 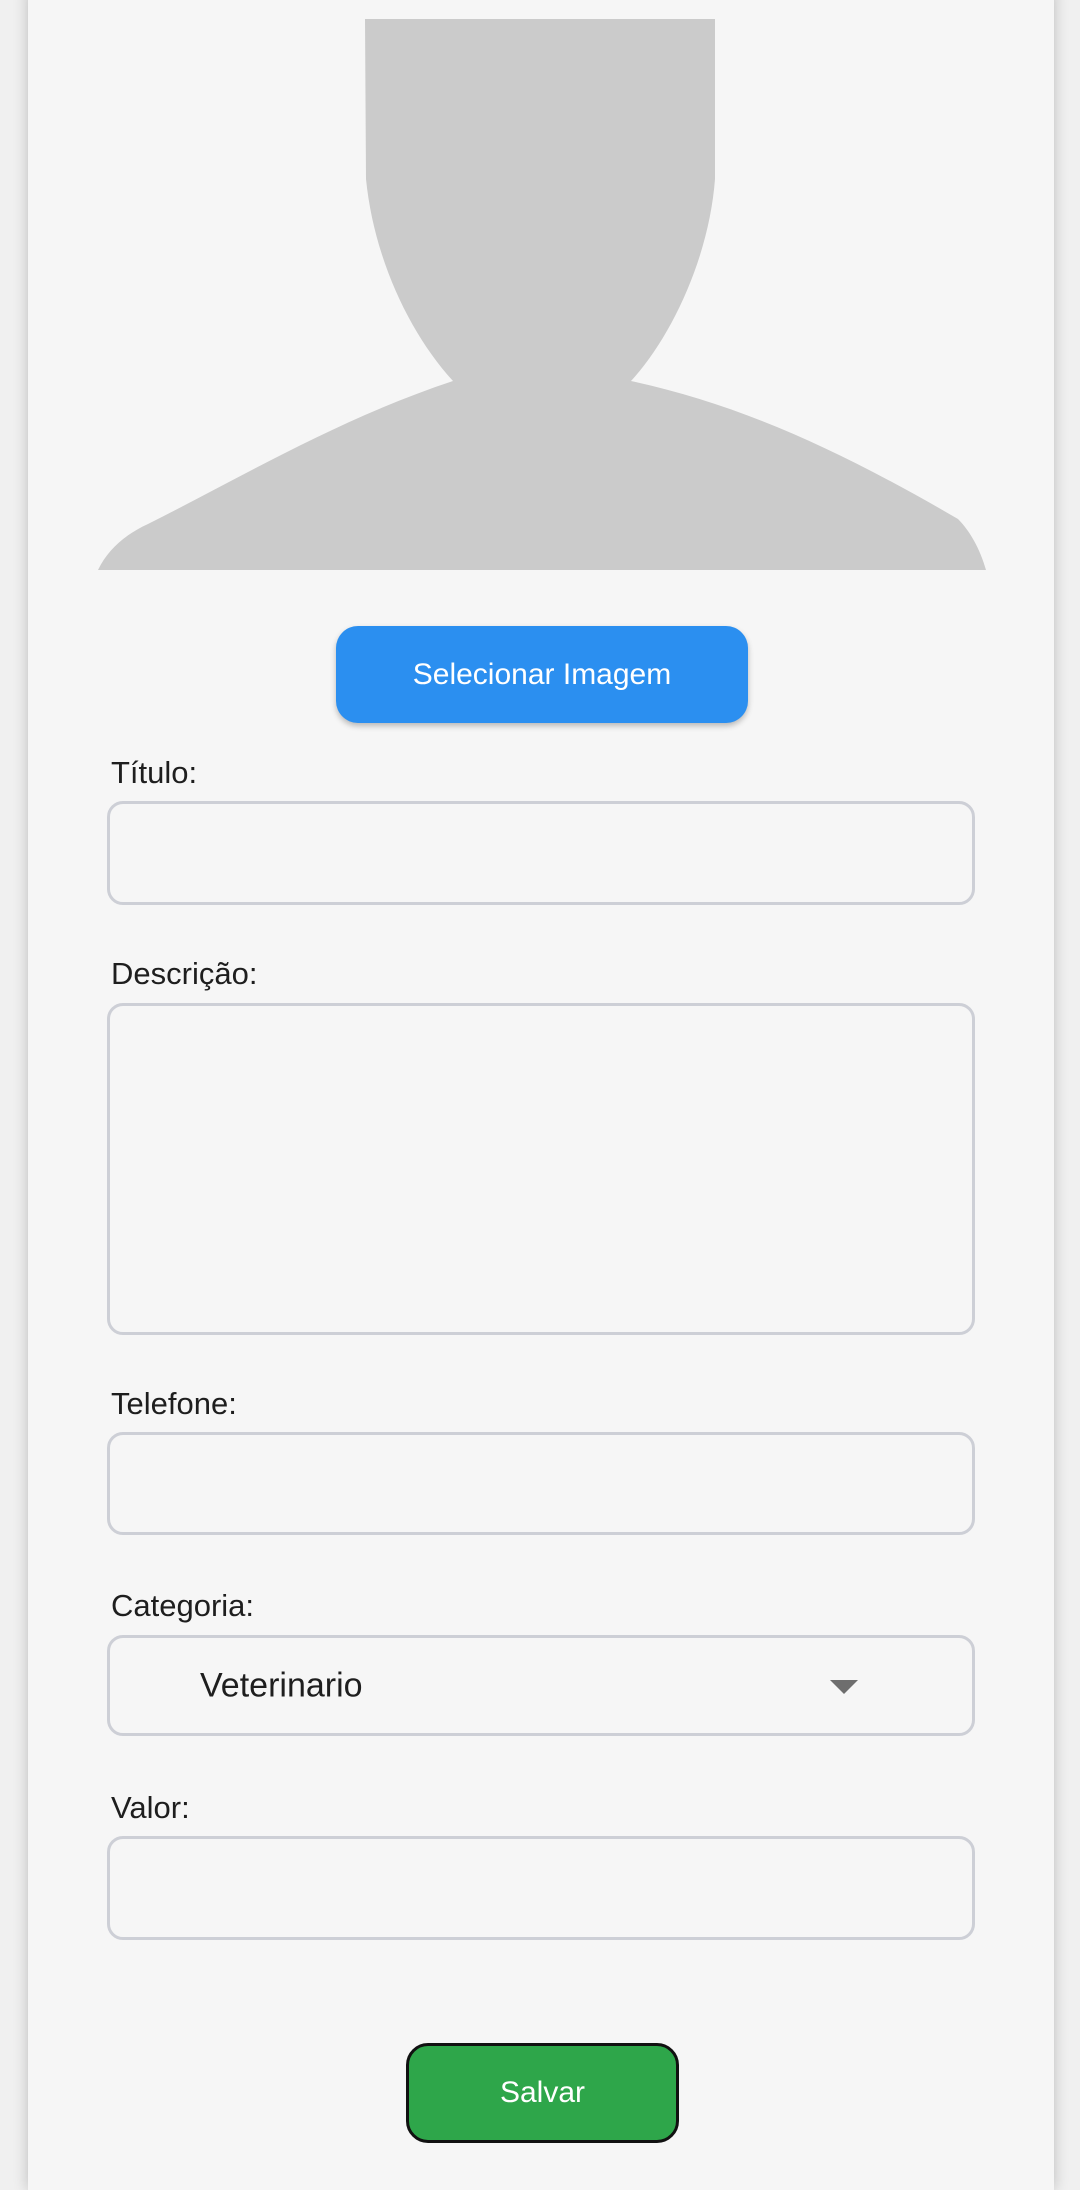 What do you see at coordinates (150, 1807) in the screenshot?
I see `price-label: Valor:` at bounding box center [150, 1807].